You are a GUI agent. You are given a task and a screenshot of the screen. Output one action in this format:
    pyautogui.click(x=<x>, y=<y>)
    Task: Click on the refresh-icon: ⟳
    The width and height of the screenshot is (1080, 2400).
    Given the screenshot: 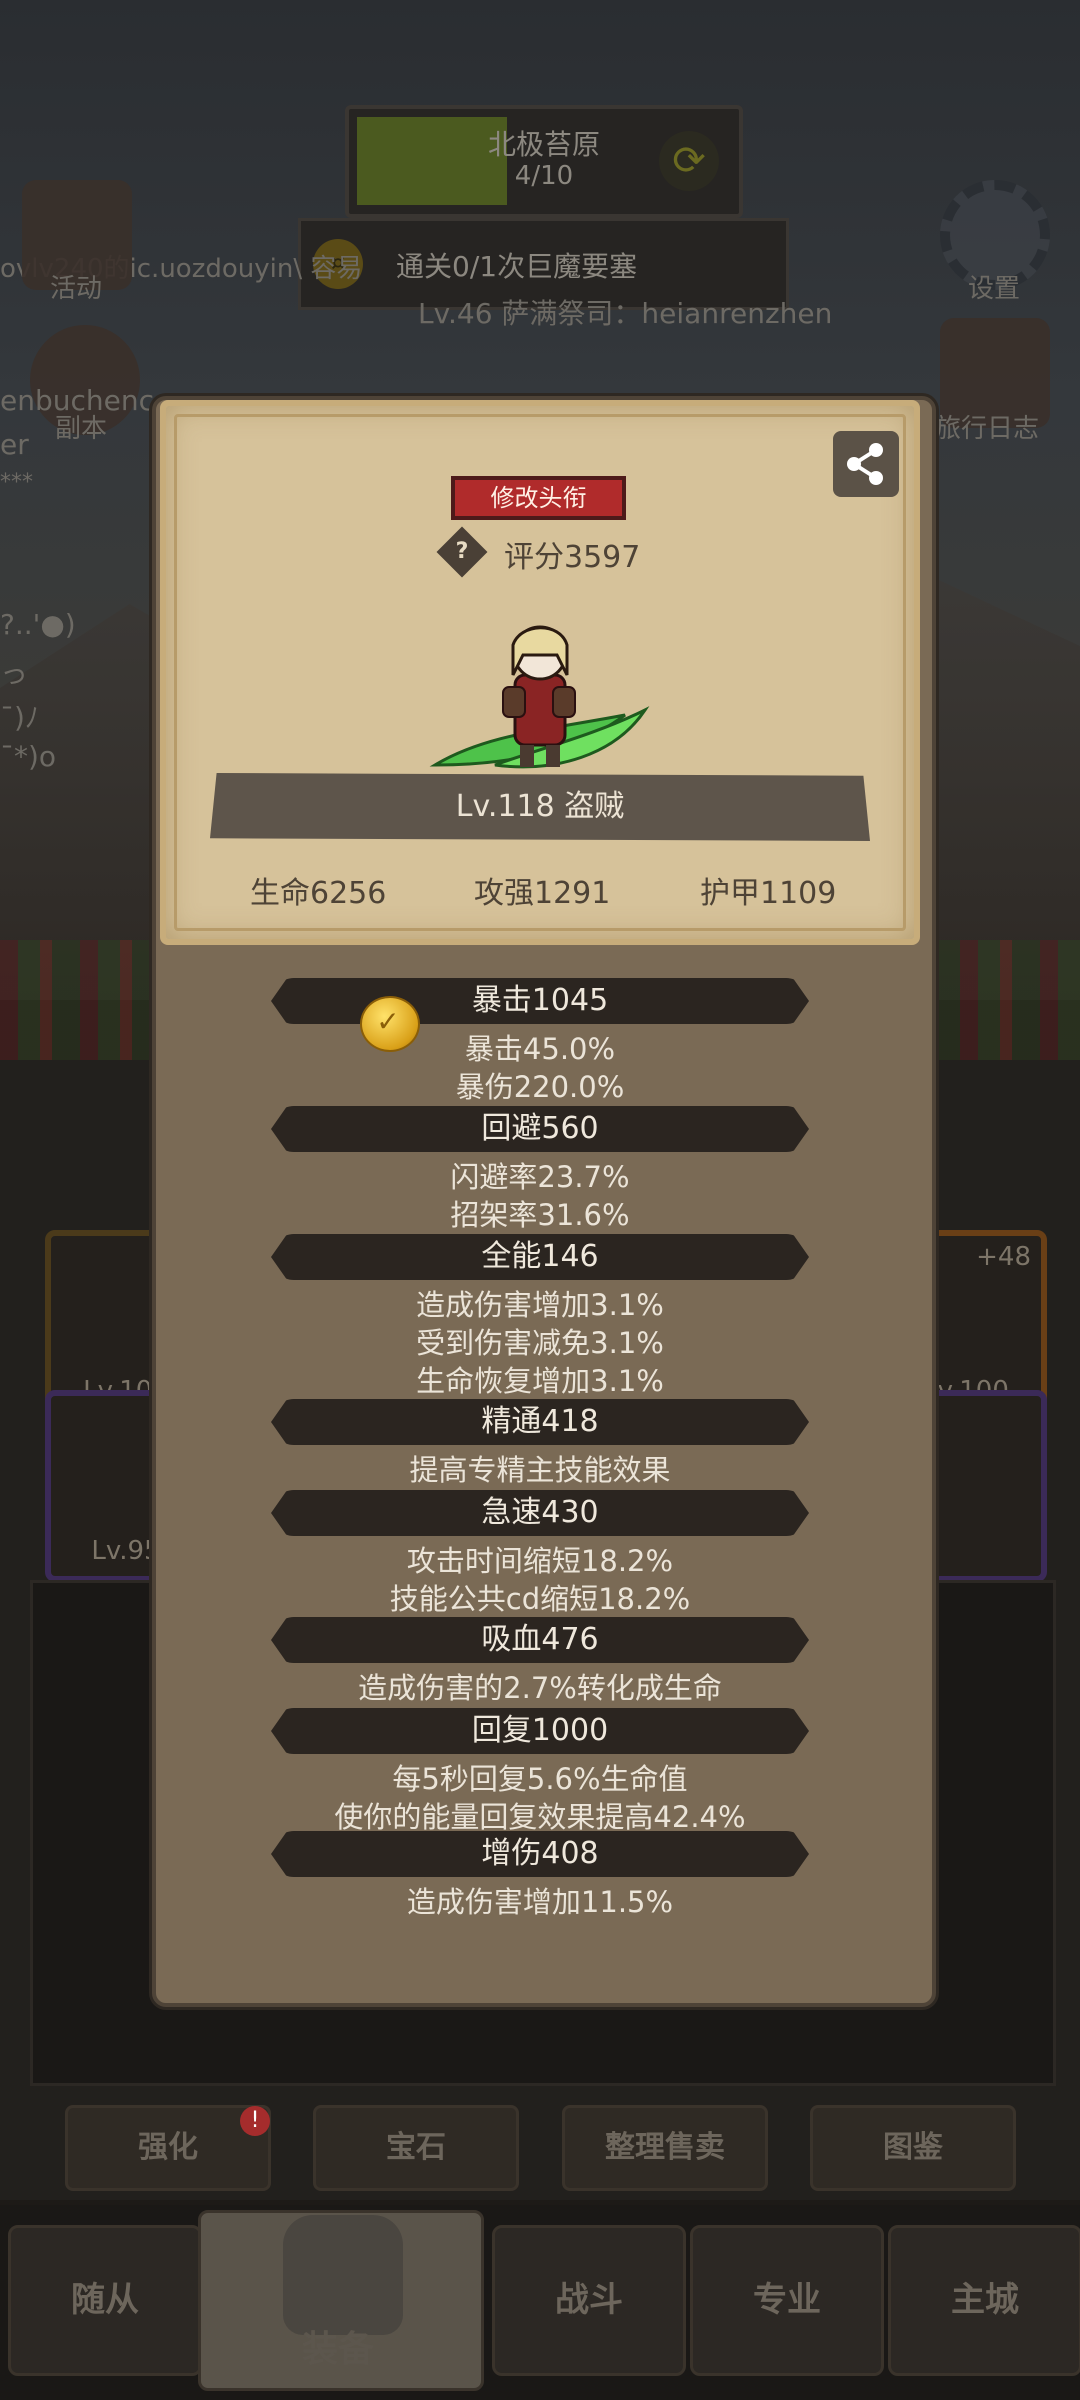 What is the action you would take?
    pyautogui.click(x=689, y=161)
    